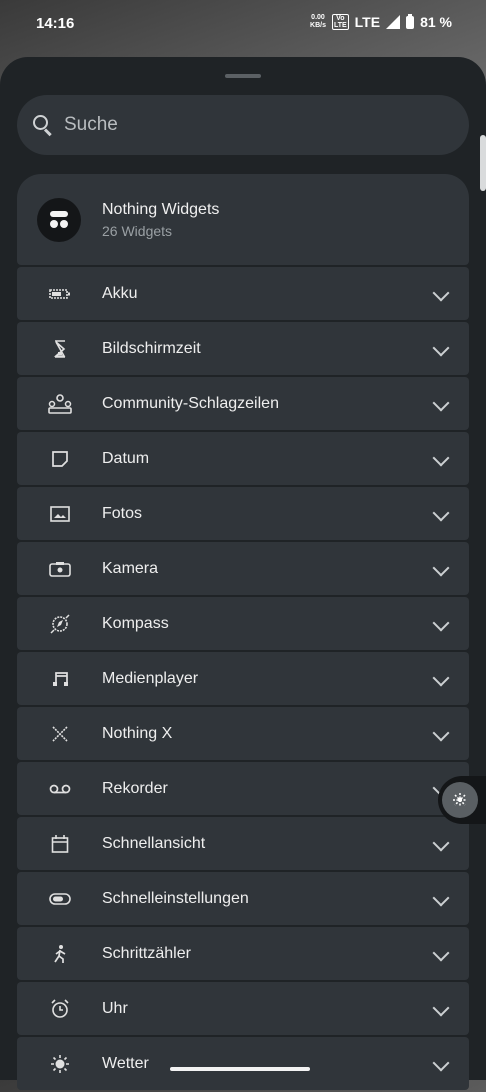 The width and height of the screenshot is (486, 1092). I want to click on widget-label: Nothing X, so click(137, 733).